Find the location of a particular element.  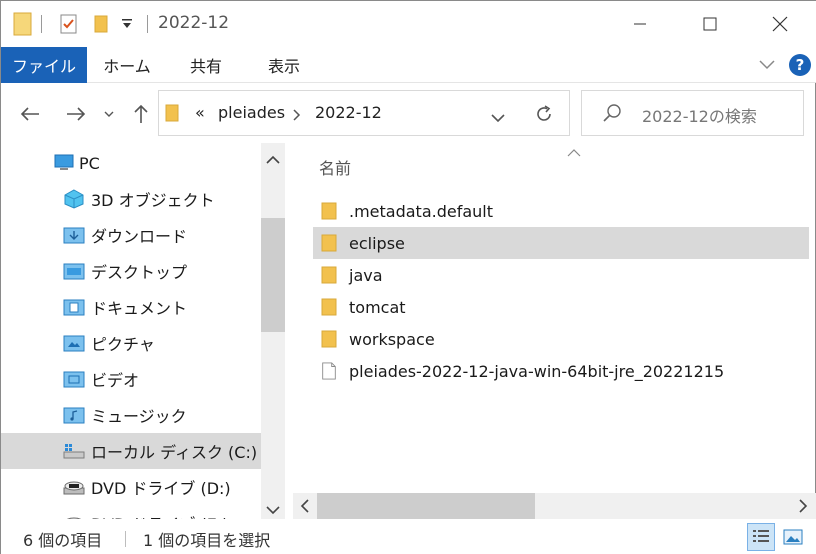

nav-item-pictures: ピクチャ is located at coordinates (131, 343).